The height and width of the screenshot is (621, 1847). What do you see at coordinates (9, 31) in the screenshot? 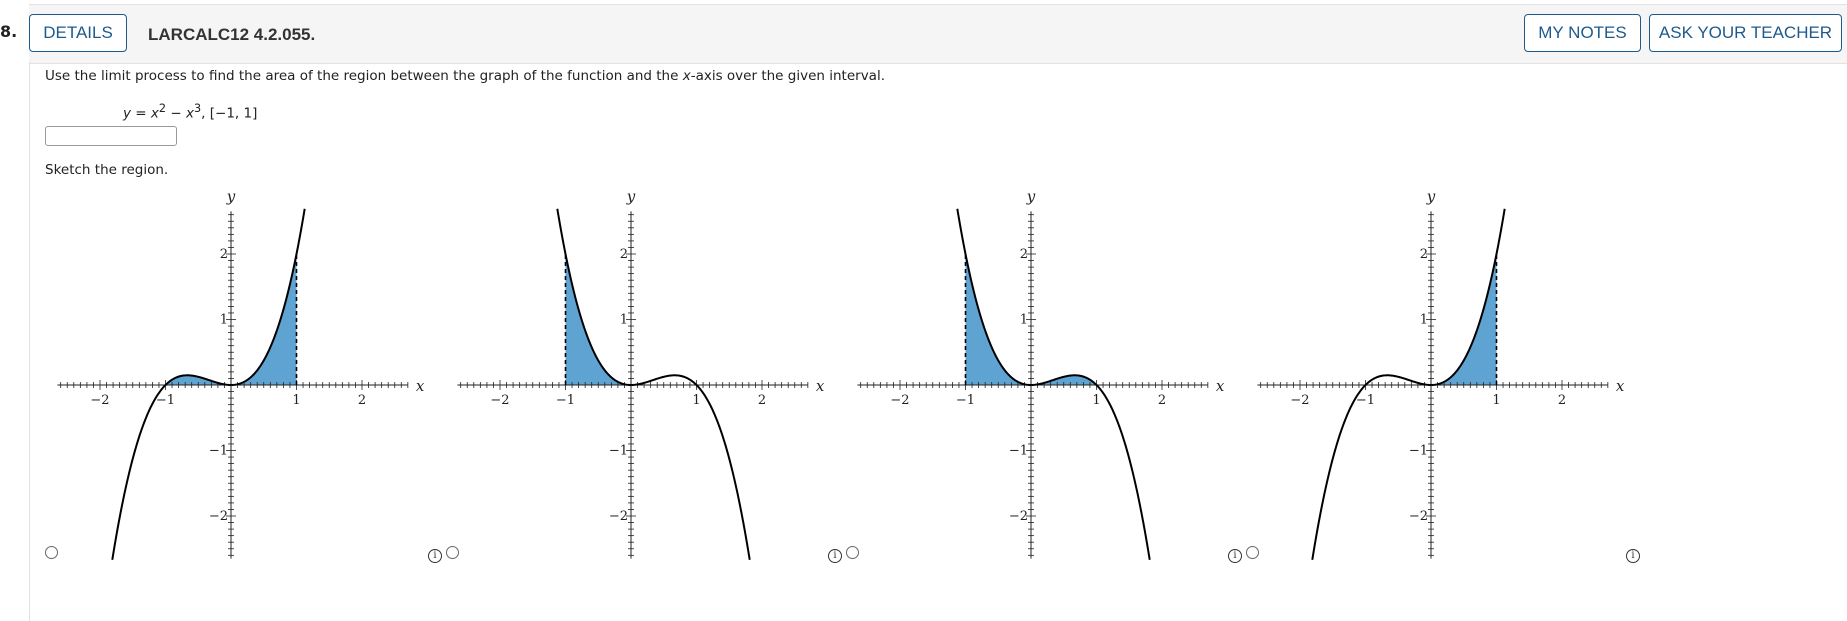
I see `question-number: 8.` at bounding box center [9, 31].